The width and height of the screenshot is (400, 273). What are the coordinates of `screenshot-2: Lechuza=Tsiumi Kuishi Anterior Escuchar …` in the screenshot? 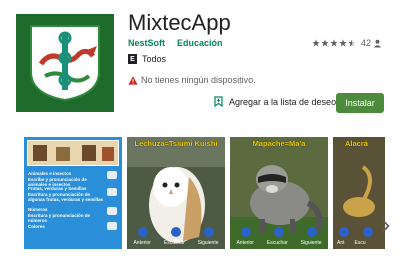 It's located at (176, 193).